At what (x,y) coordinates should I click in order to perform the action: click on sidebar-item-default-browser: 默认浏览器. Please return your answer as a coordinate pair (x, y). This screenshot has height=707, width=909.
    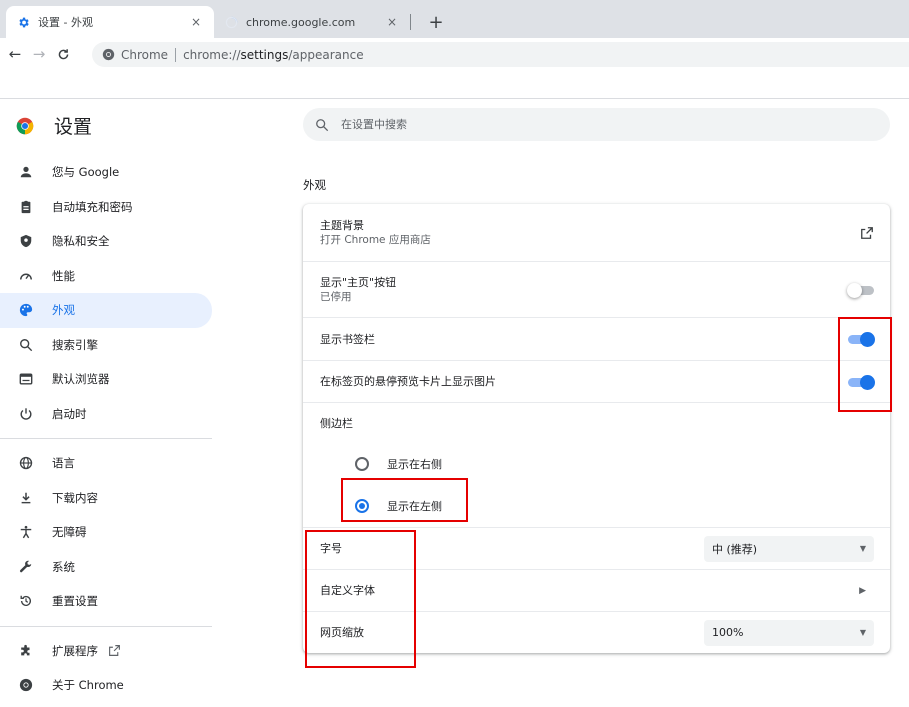
    Looking at the image, I should click on (106, 379).